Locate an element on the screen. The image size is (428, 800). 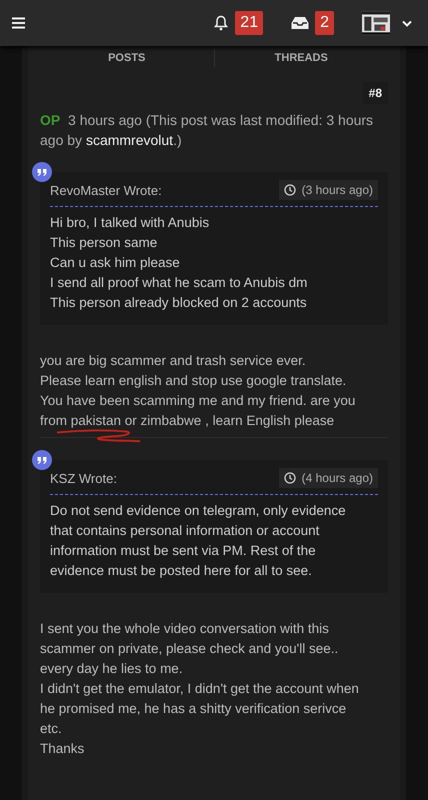
notification-count: 21 is located at coordinates (249, 23).